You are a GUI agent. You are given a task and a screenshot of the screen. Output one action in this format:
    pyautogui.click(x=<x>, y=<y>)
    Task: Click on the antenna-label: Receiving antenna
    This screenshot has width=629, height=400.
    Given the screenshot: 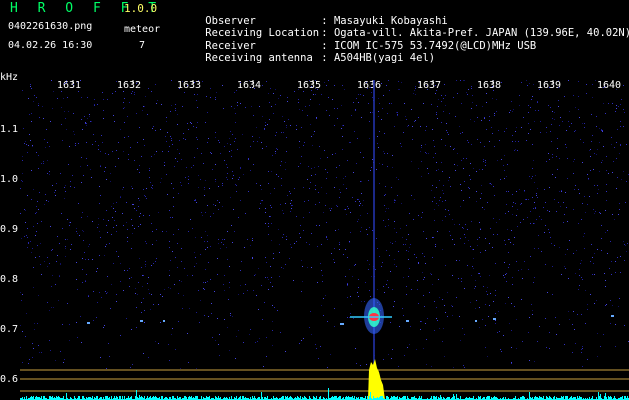 What is the action you would take?
    pyautogui.click(x=259, y=58)
    